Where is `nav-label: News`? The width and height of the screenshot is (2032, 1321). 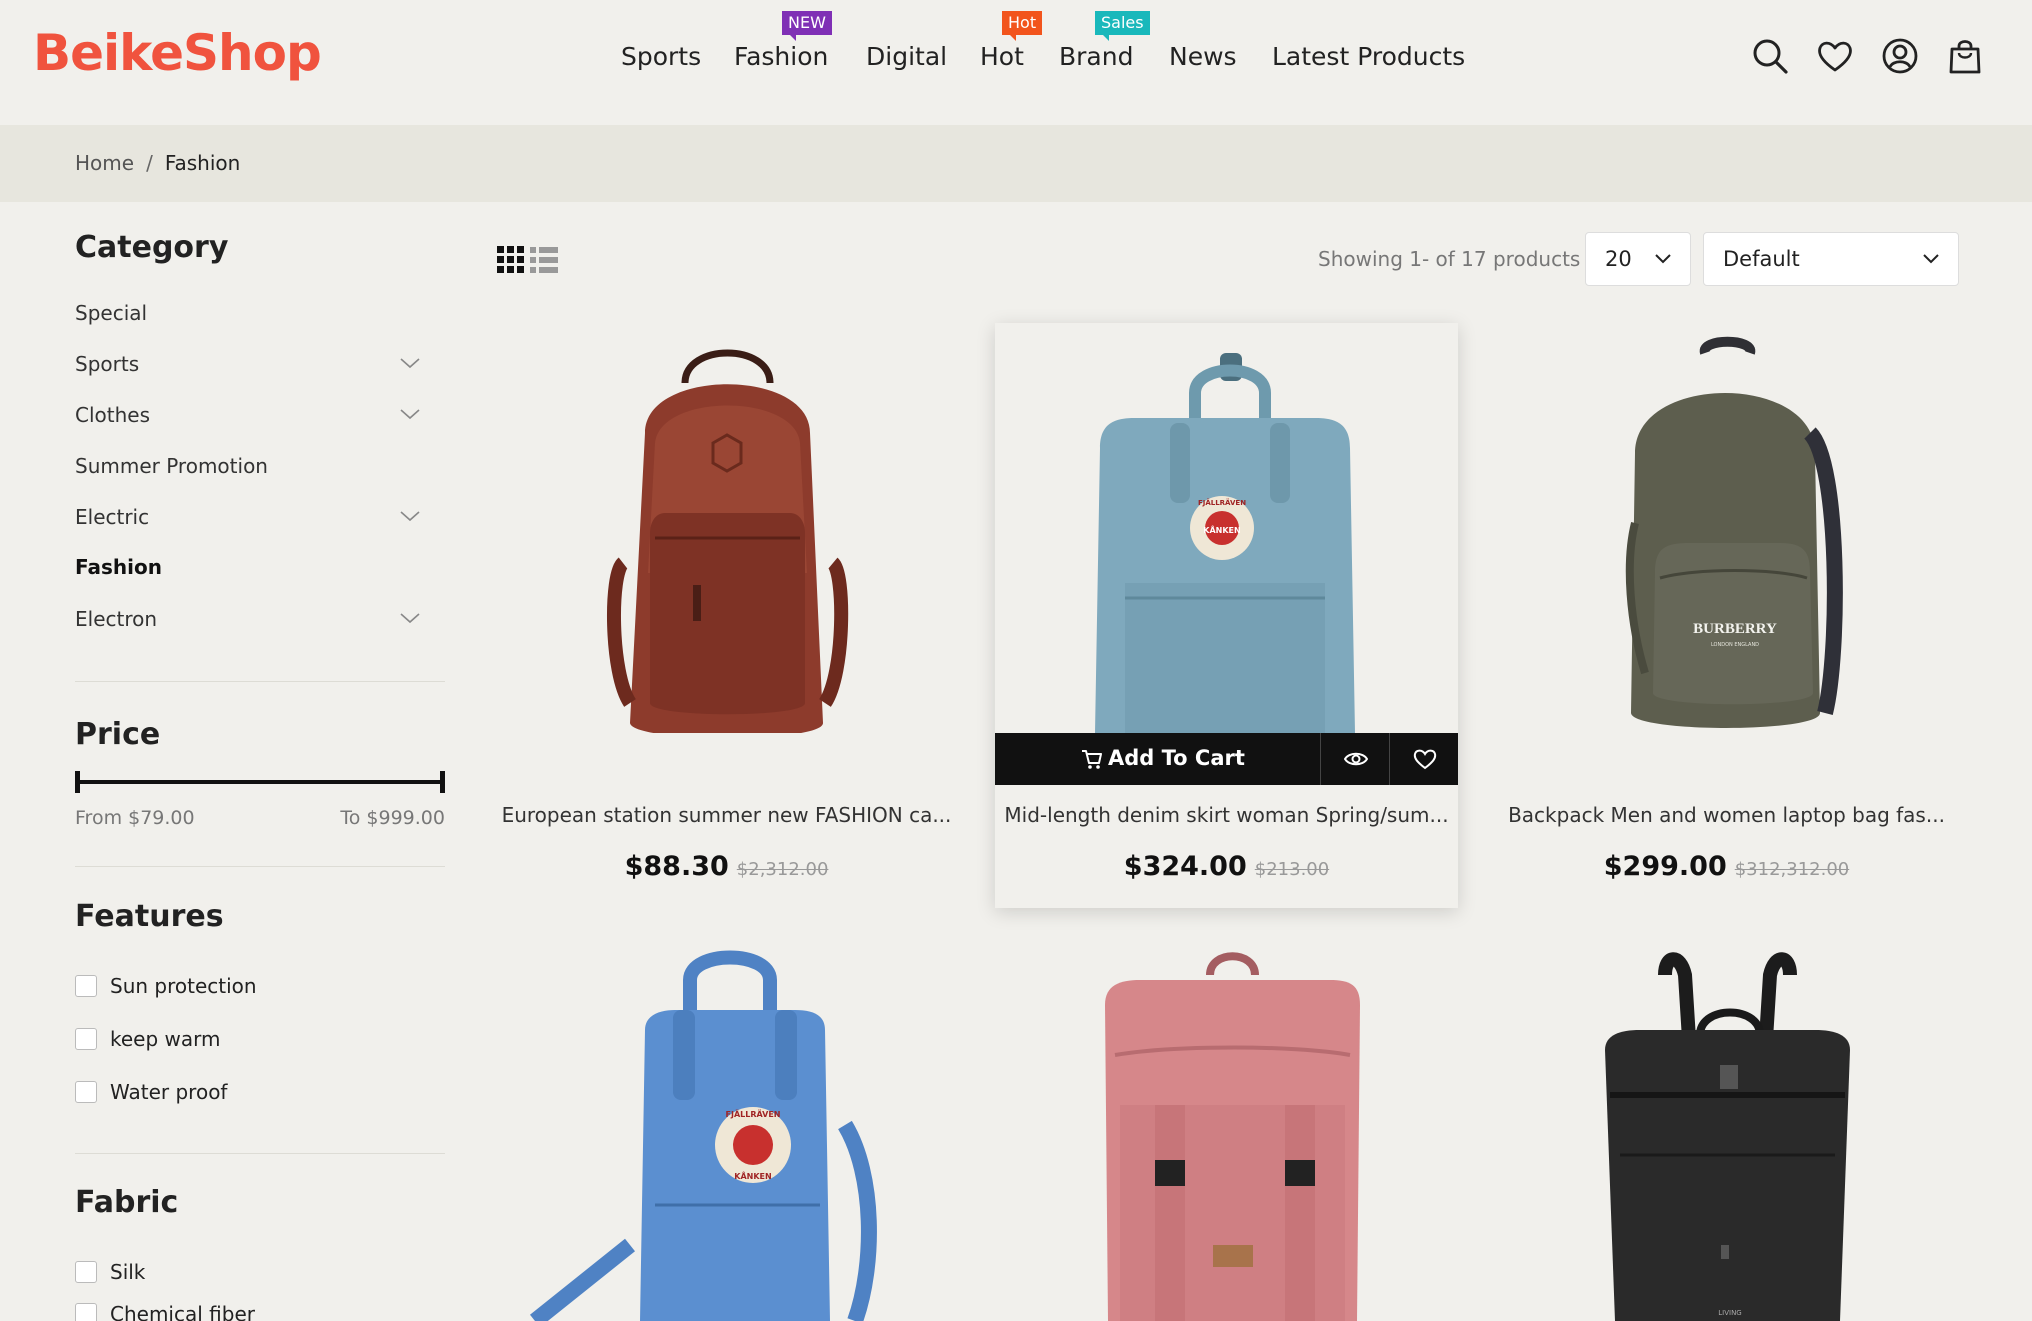
nav-label: News is located at coordinates (1203, 56).